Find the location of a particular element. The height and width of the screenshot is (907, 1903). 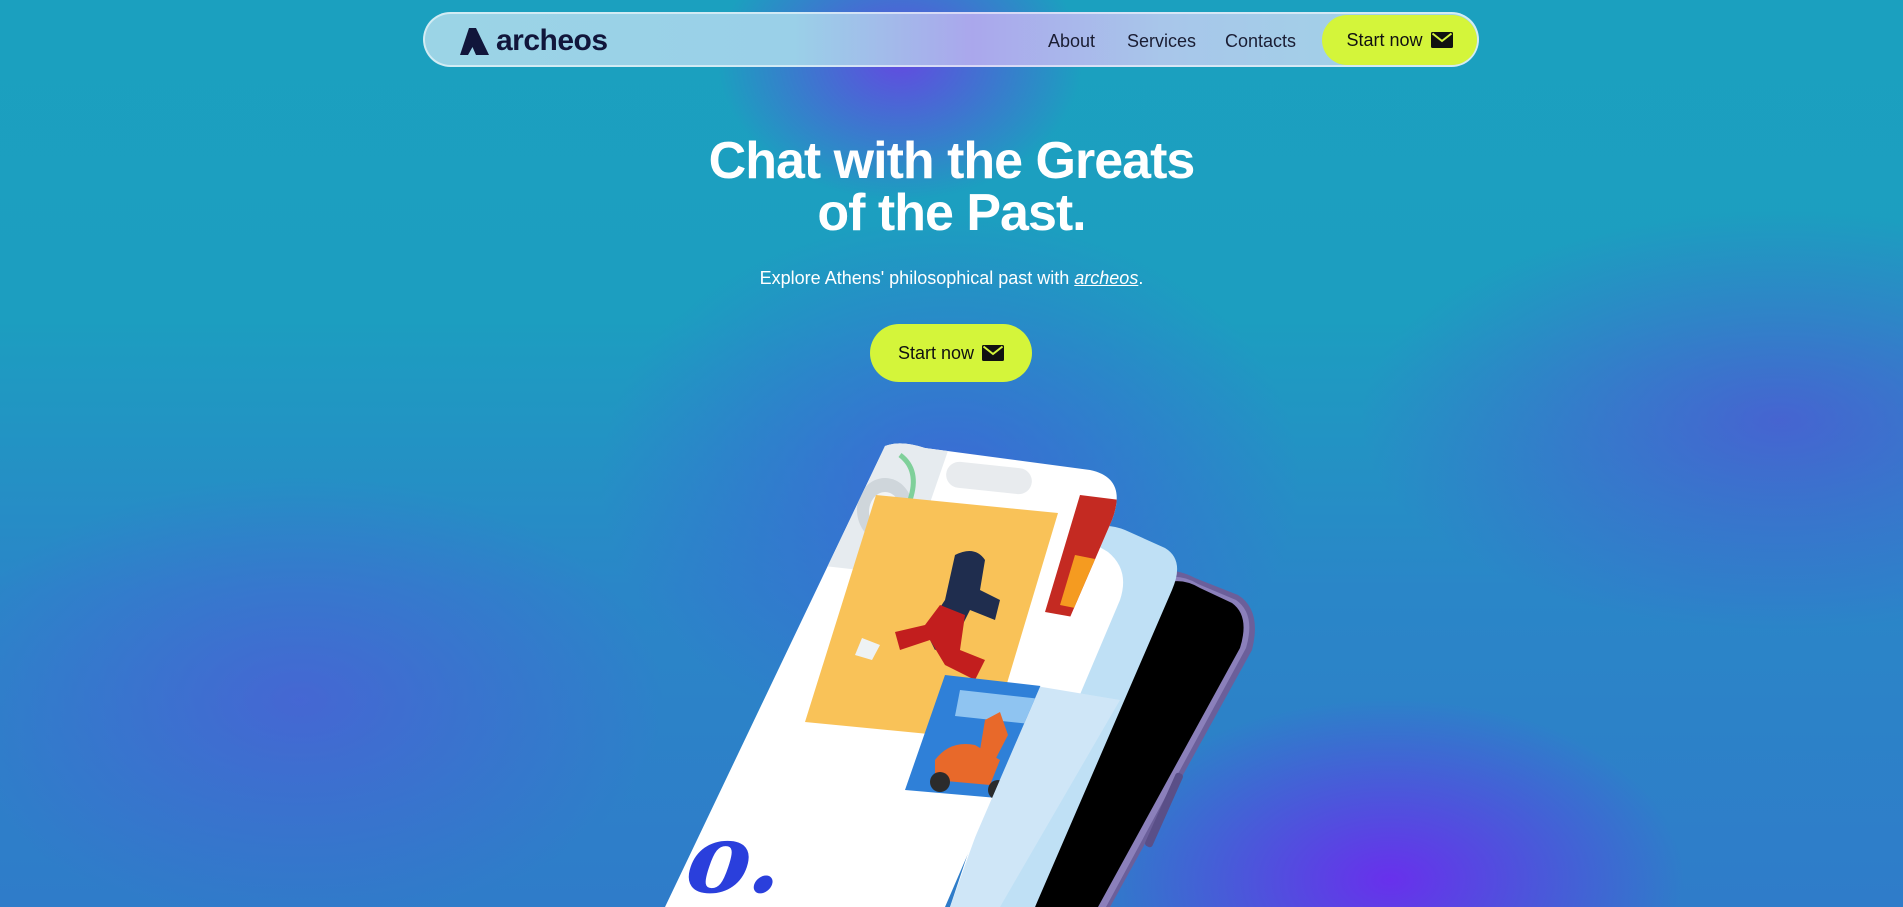

runner-photo-tile is located at coordinates (931, 617).